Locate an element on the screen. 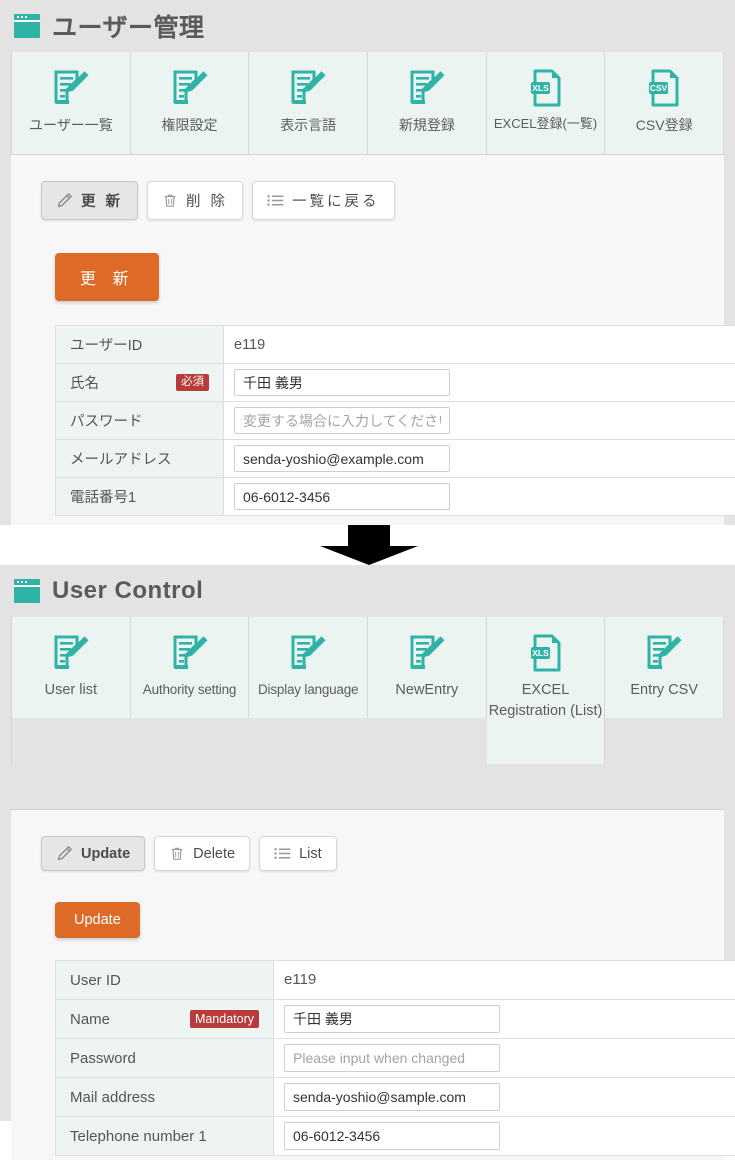  toolbar-button-list: List is located at coordinates (298, 853).